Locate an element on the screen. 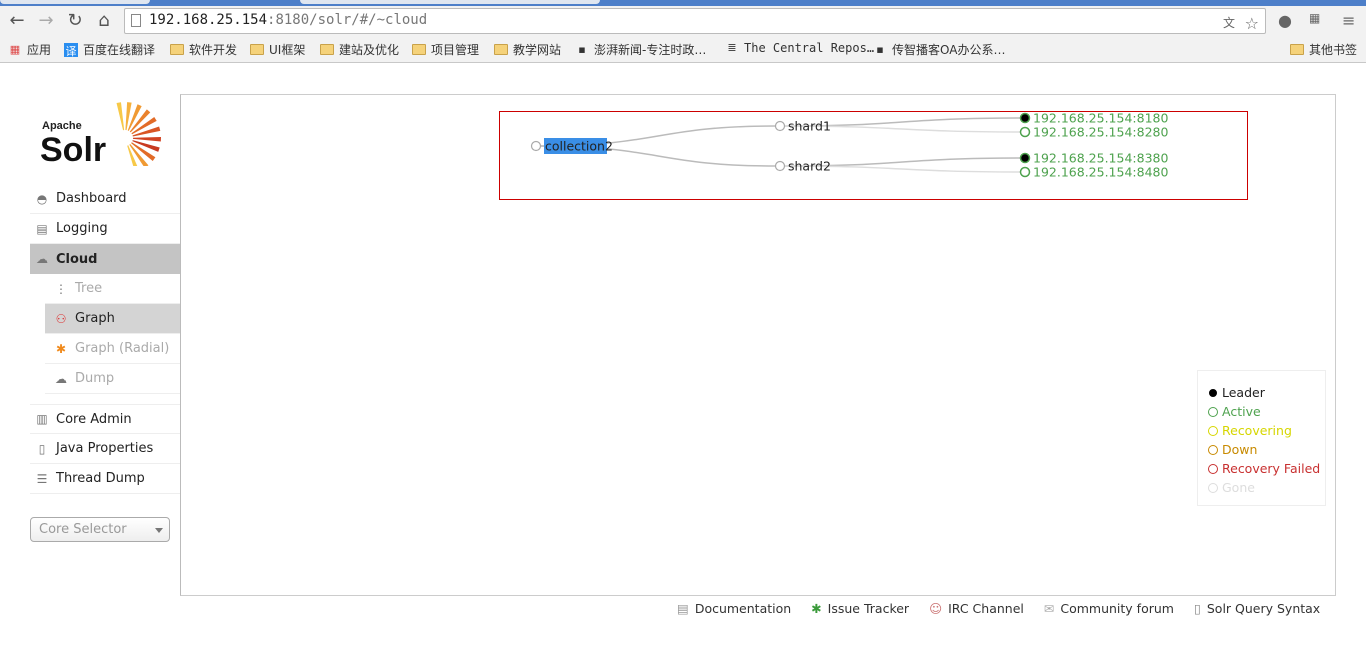  sidebar-item-label: Thread Dump is located at coordinates (100, 478).